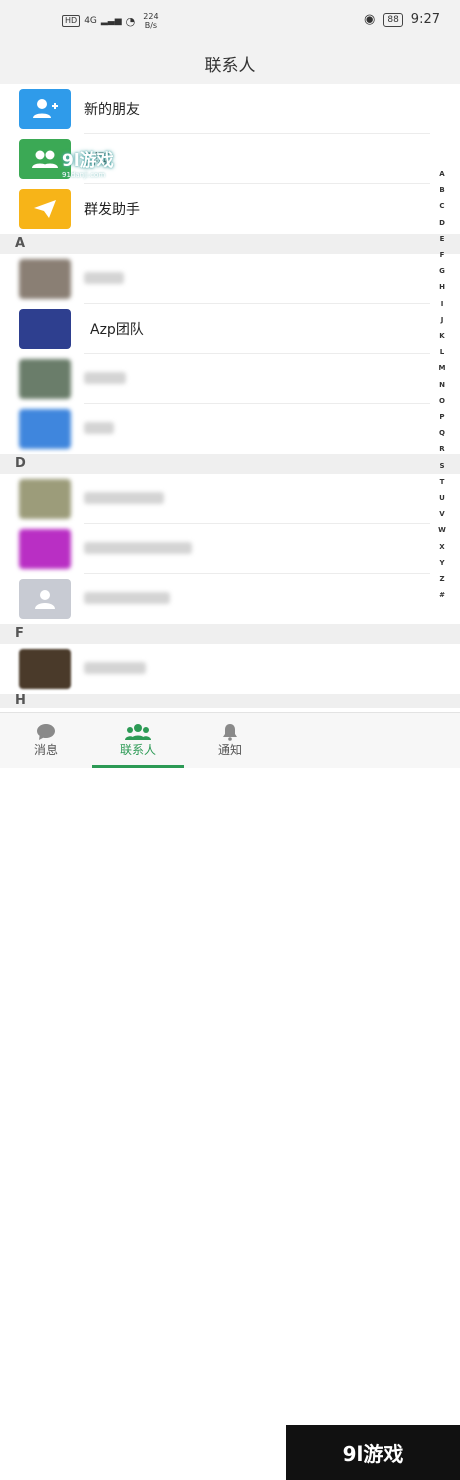 Image resolution: width=460 pixels, height=1480 pixels. I want to click on tab-label: 联系人, so click(137, 750).